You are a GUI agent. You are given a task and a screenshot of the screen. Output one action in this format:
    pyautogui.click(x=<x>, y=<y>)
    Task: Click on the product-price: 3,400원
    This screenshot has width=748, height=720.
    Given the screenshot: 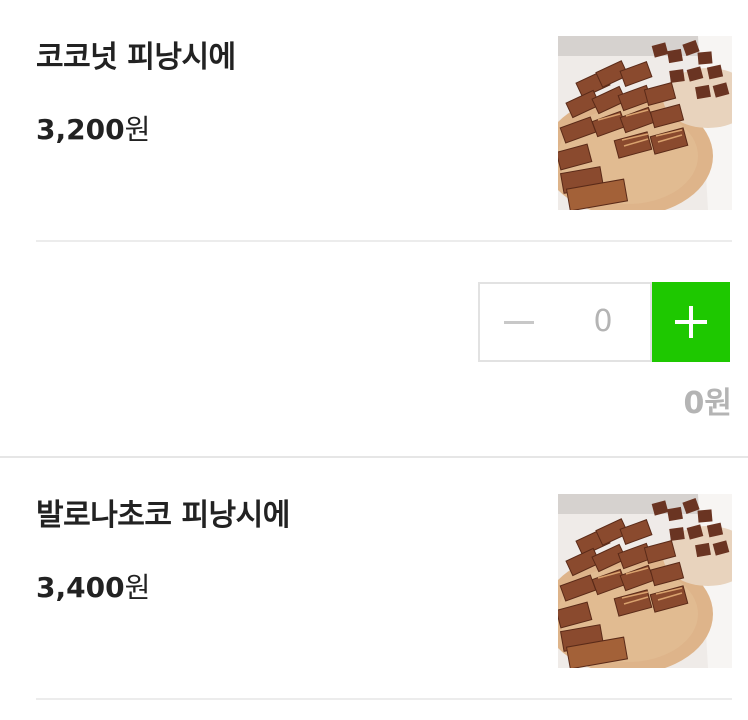 What is the action you would take?
    pyautogui.click(x=93, y=586)
    